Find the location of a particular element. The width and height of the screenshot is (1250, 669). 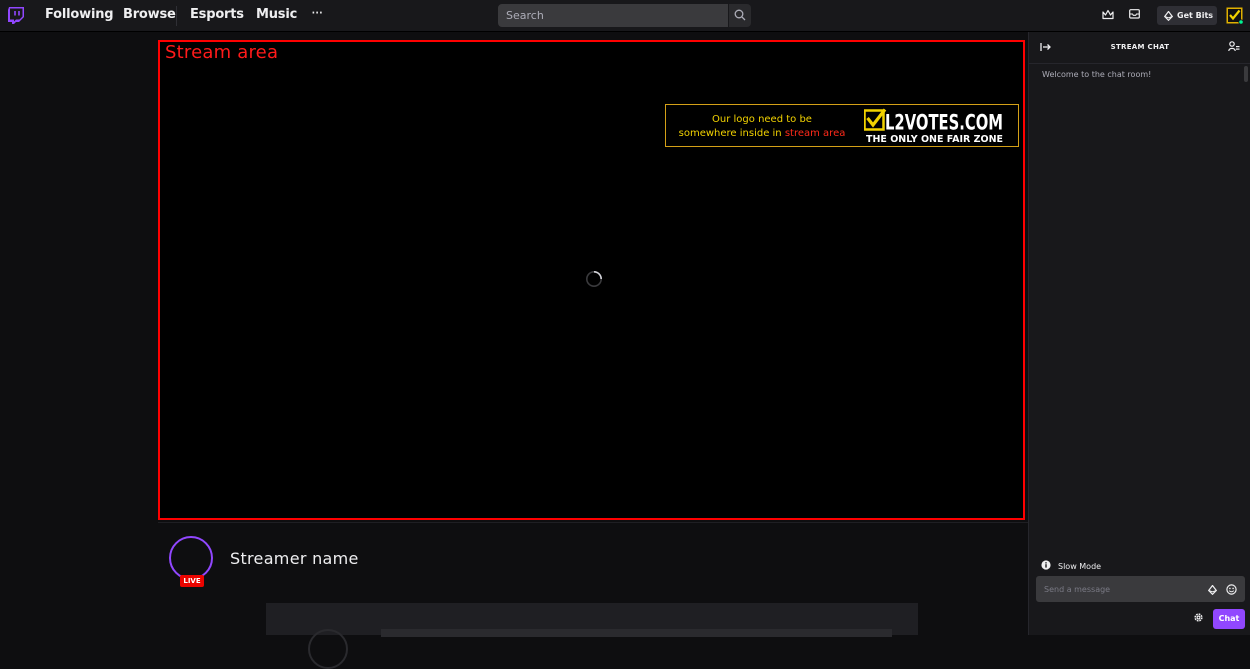

loading-spinner-icon is located at coordinates (594, 279).